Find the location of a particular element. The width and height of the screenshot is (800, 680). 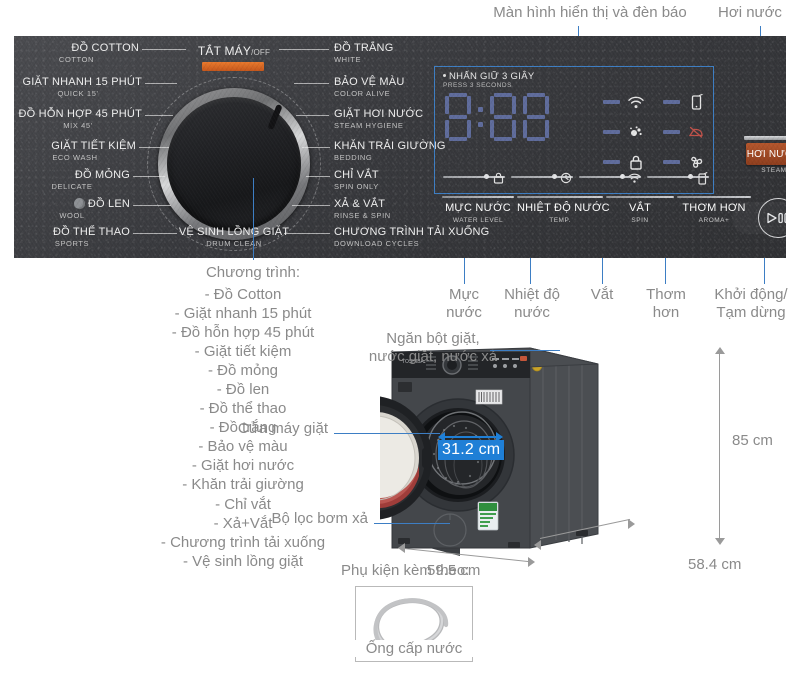

program-left-2: ĐỒ HỖN HỢP 45 PHÚT MIX 45' is located at coordinates (78, 119).